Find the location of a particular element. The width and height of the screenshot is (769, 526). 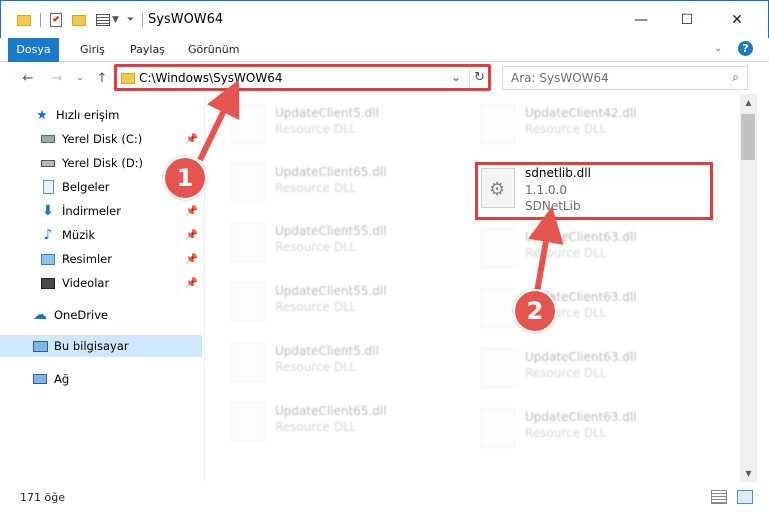

properties-icon is located at coordinates (56, 20).